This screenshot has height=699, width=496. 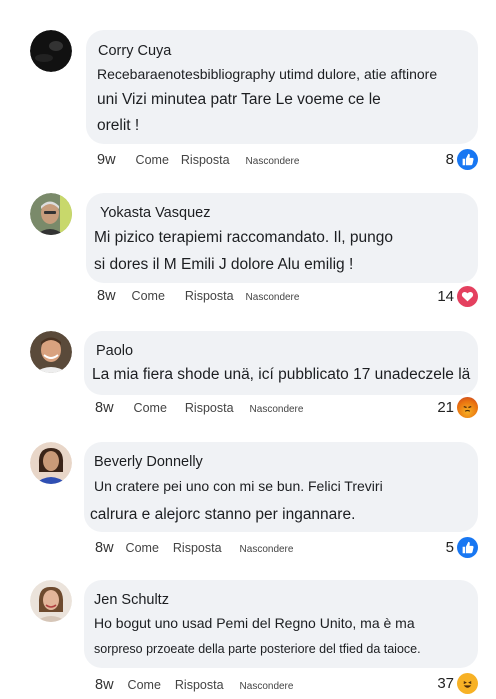 I want to click on comment-author: Corry Cuya, so click(x=134, y=51).